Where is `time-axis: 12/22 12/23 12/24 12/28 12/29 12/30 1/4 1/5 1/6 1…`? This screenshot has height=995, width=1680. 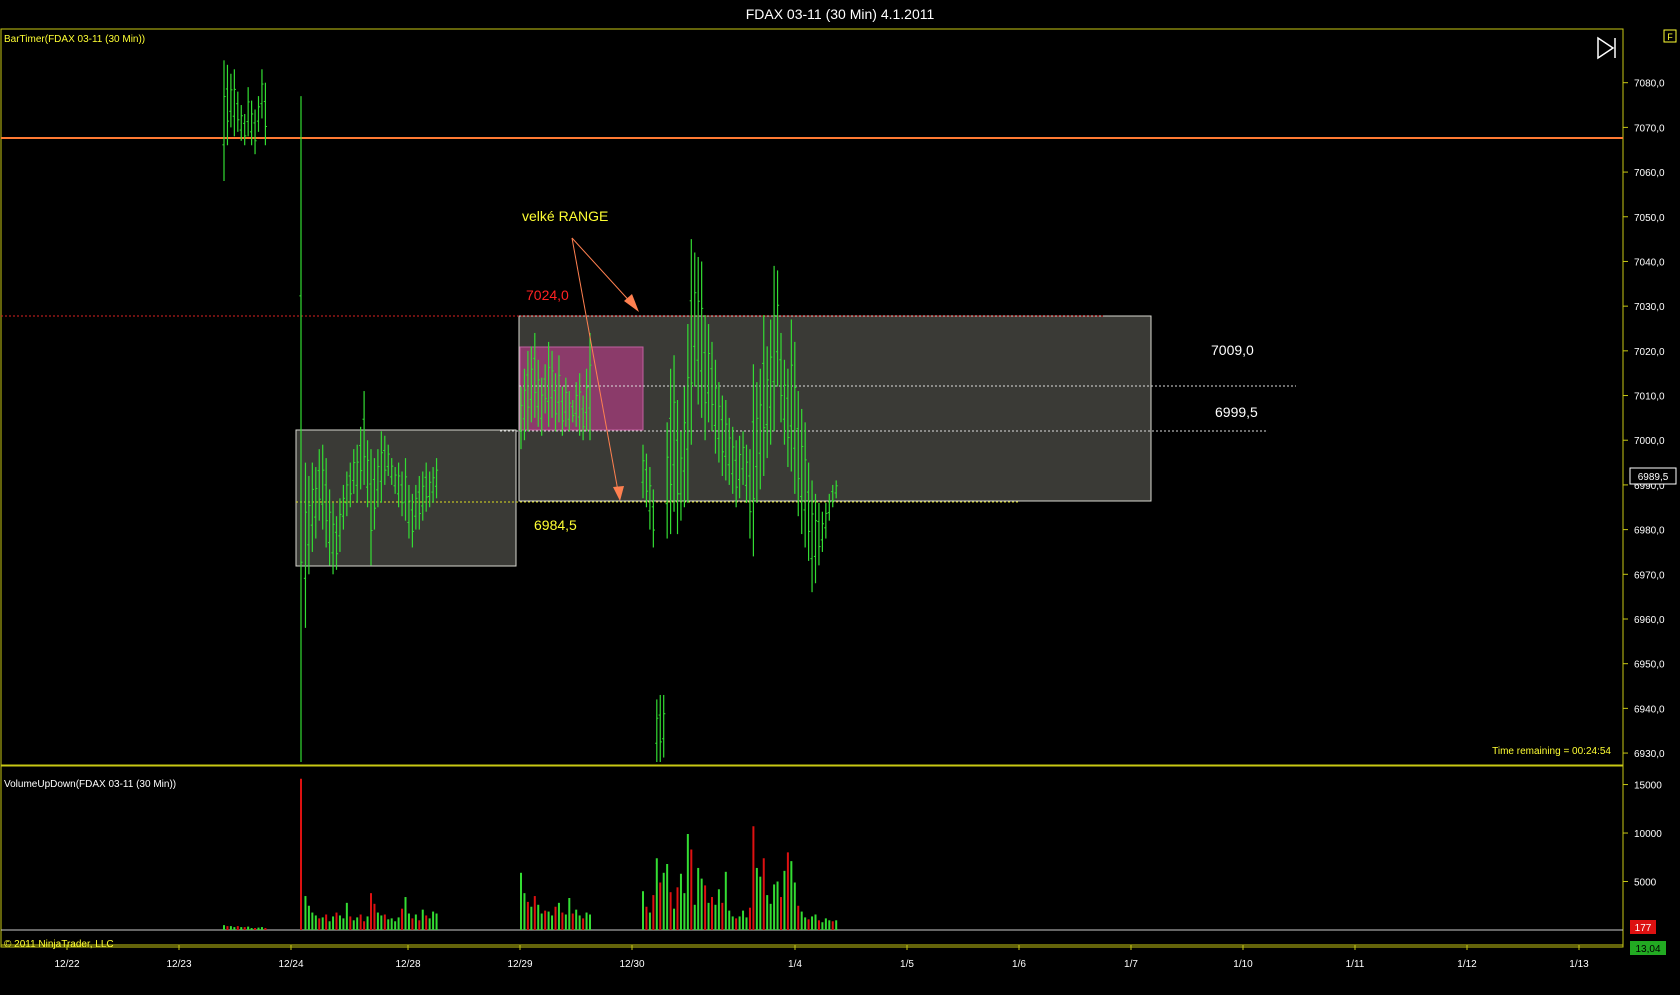 time-axis: 12/22 12/23 12/24 12/28 12/29 12/30 1/4 1/5 1/6 1… is located at coordinates (821, 957).